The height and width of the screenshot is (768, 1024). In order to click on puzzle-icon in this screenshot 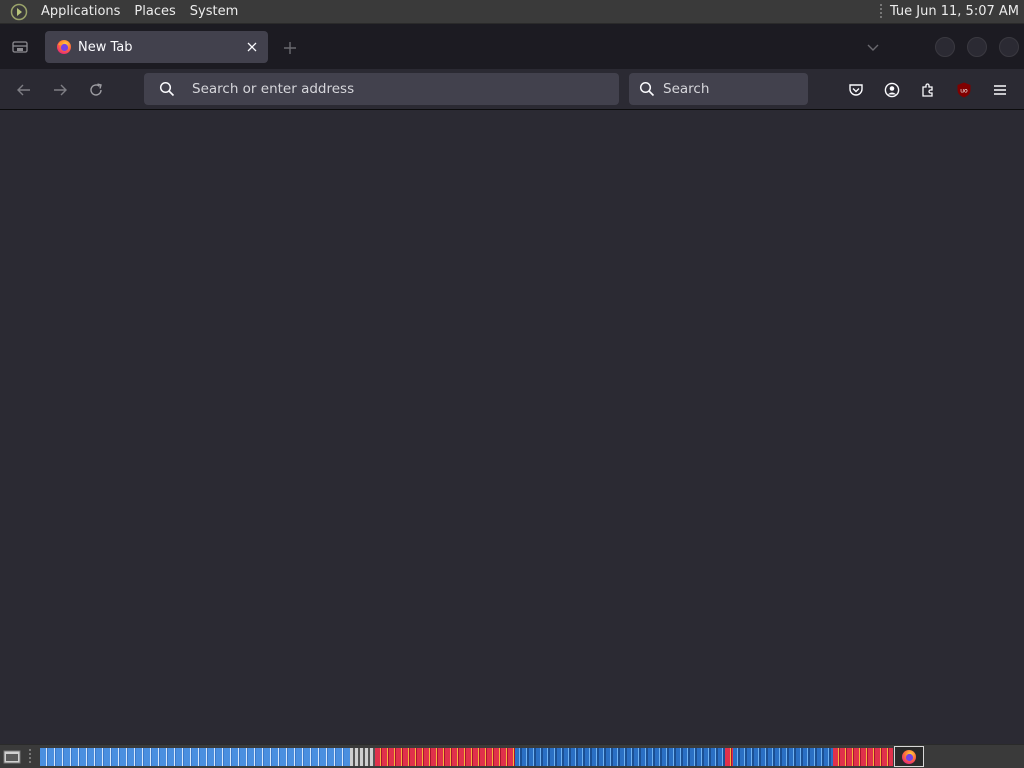, I will do `click(928, 90)`.